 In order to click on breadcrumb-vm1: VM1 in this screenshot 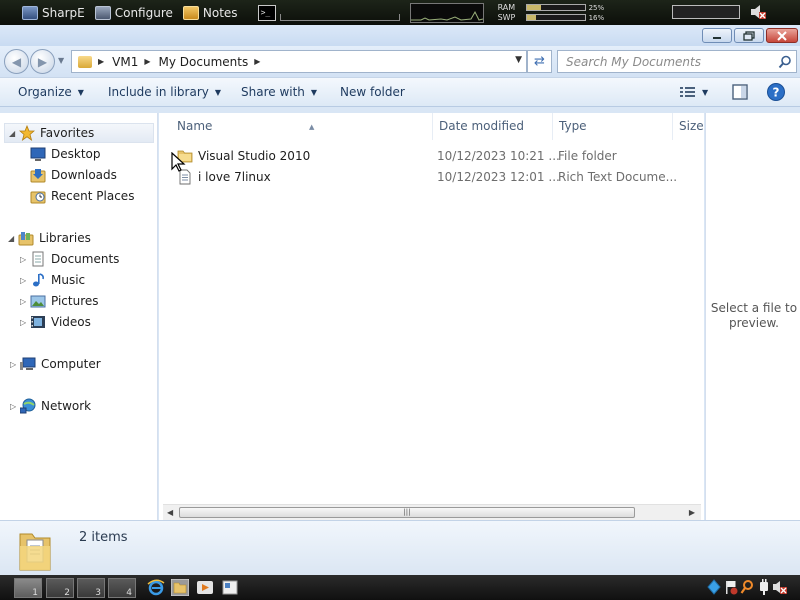, I will do `click(125, 62)`.